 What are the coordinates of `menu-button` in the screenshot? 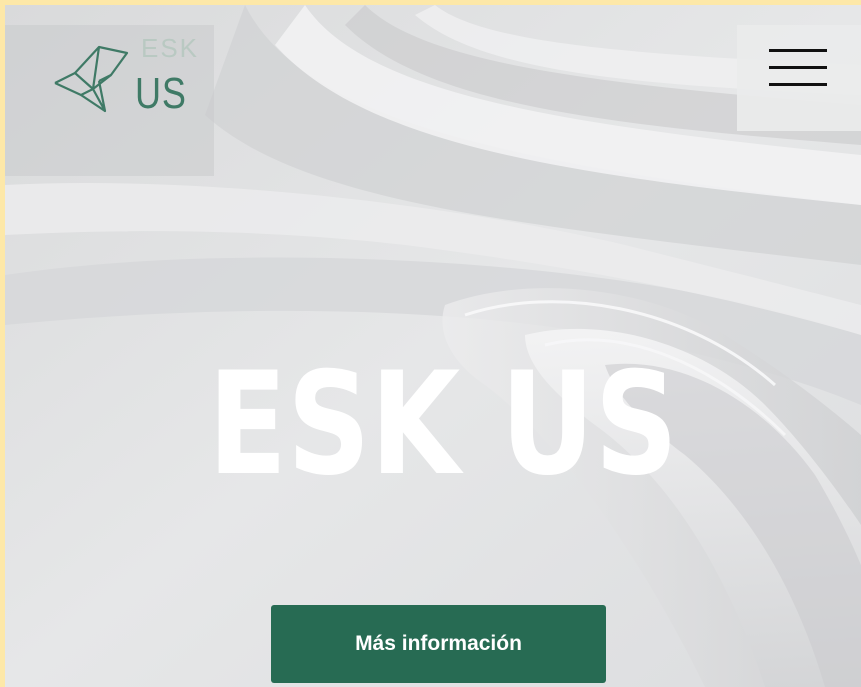 It's located at (799, 78).